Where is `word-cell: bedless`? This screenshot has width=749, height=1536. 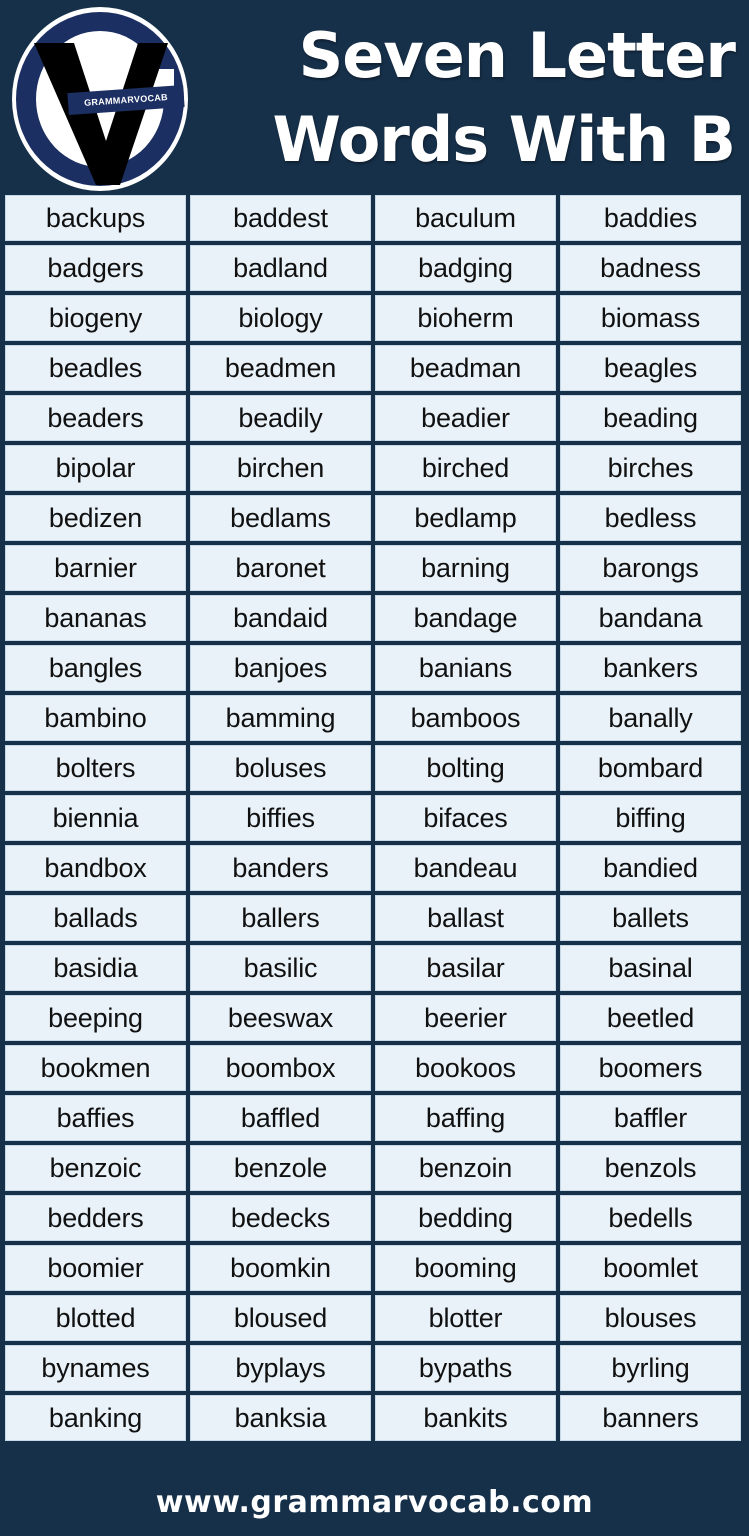
word-cell: bedless is located at coordinates (650, 518).